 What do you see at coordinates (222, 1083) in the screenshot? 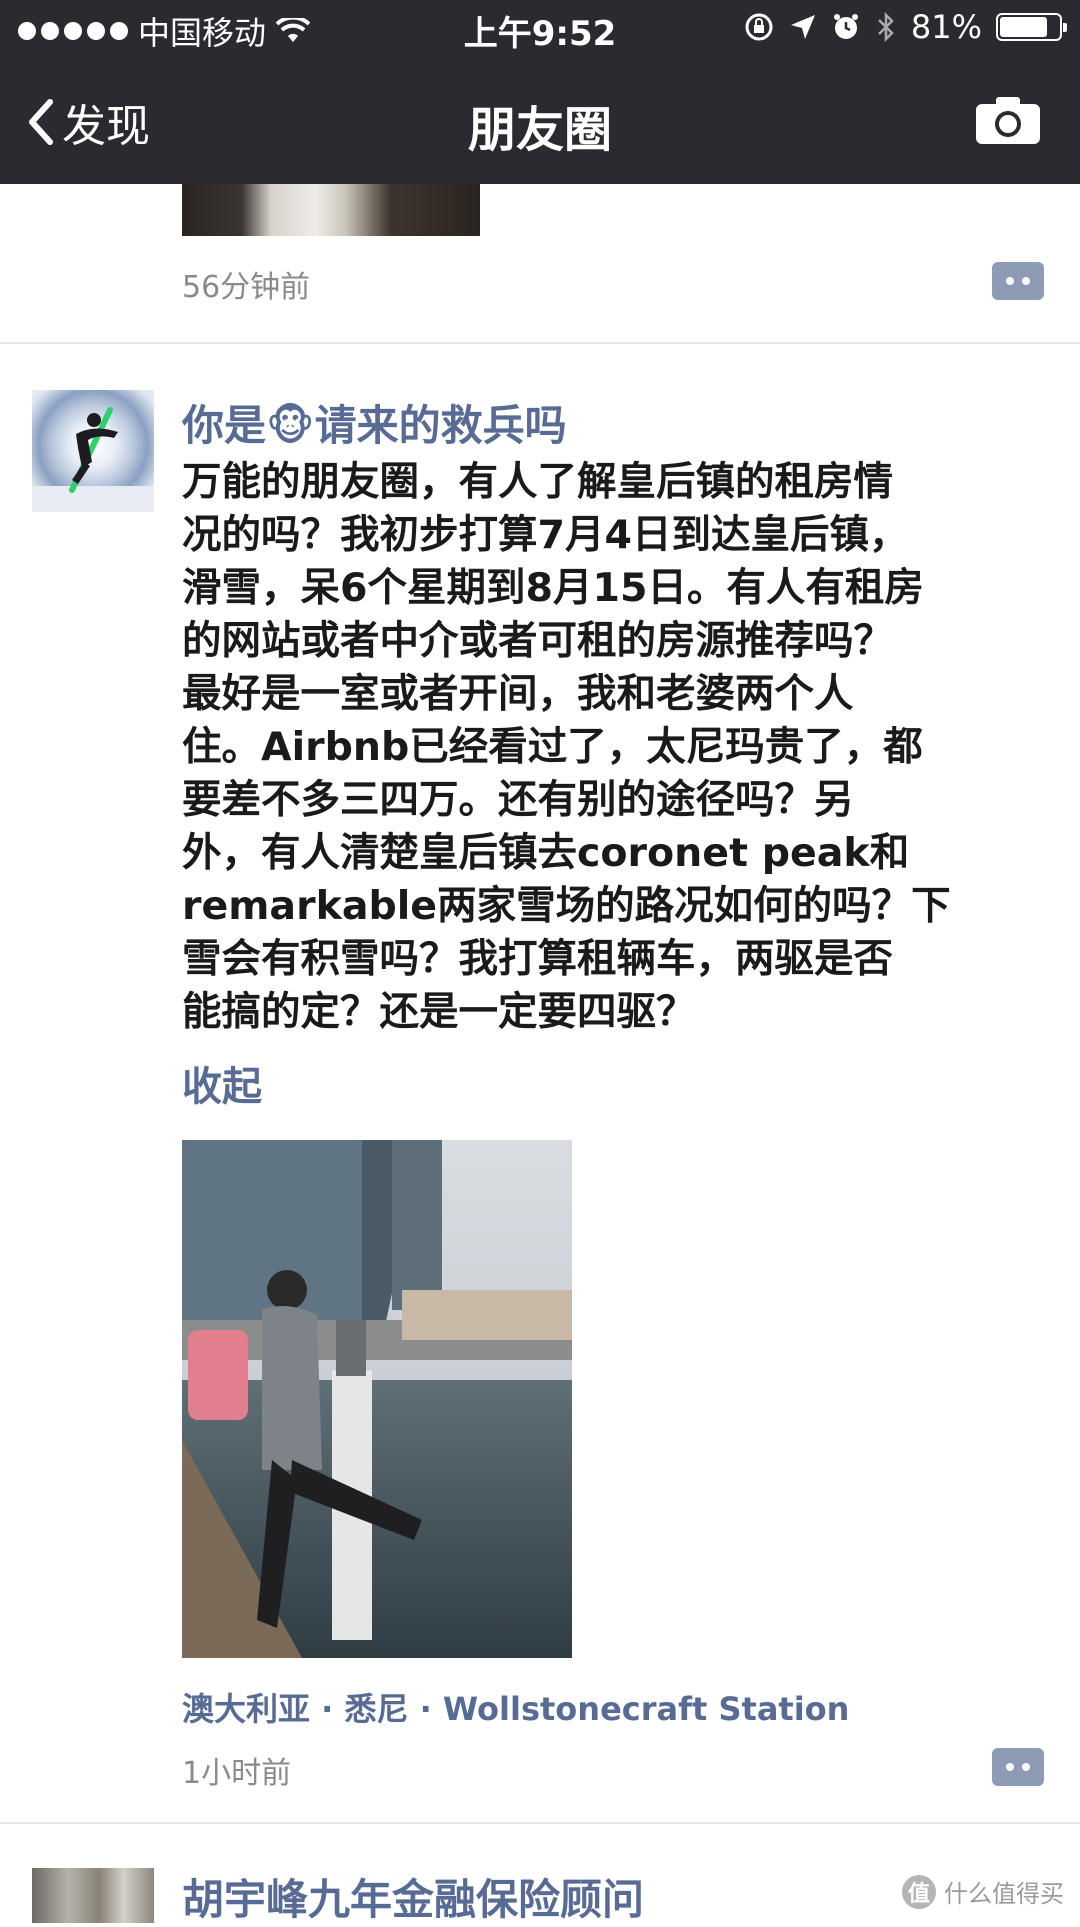
I see `collapse-link: 收起` at bounding box center [222, 1083].